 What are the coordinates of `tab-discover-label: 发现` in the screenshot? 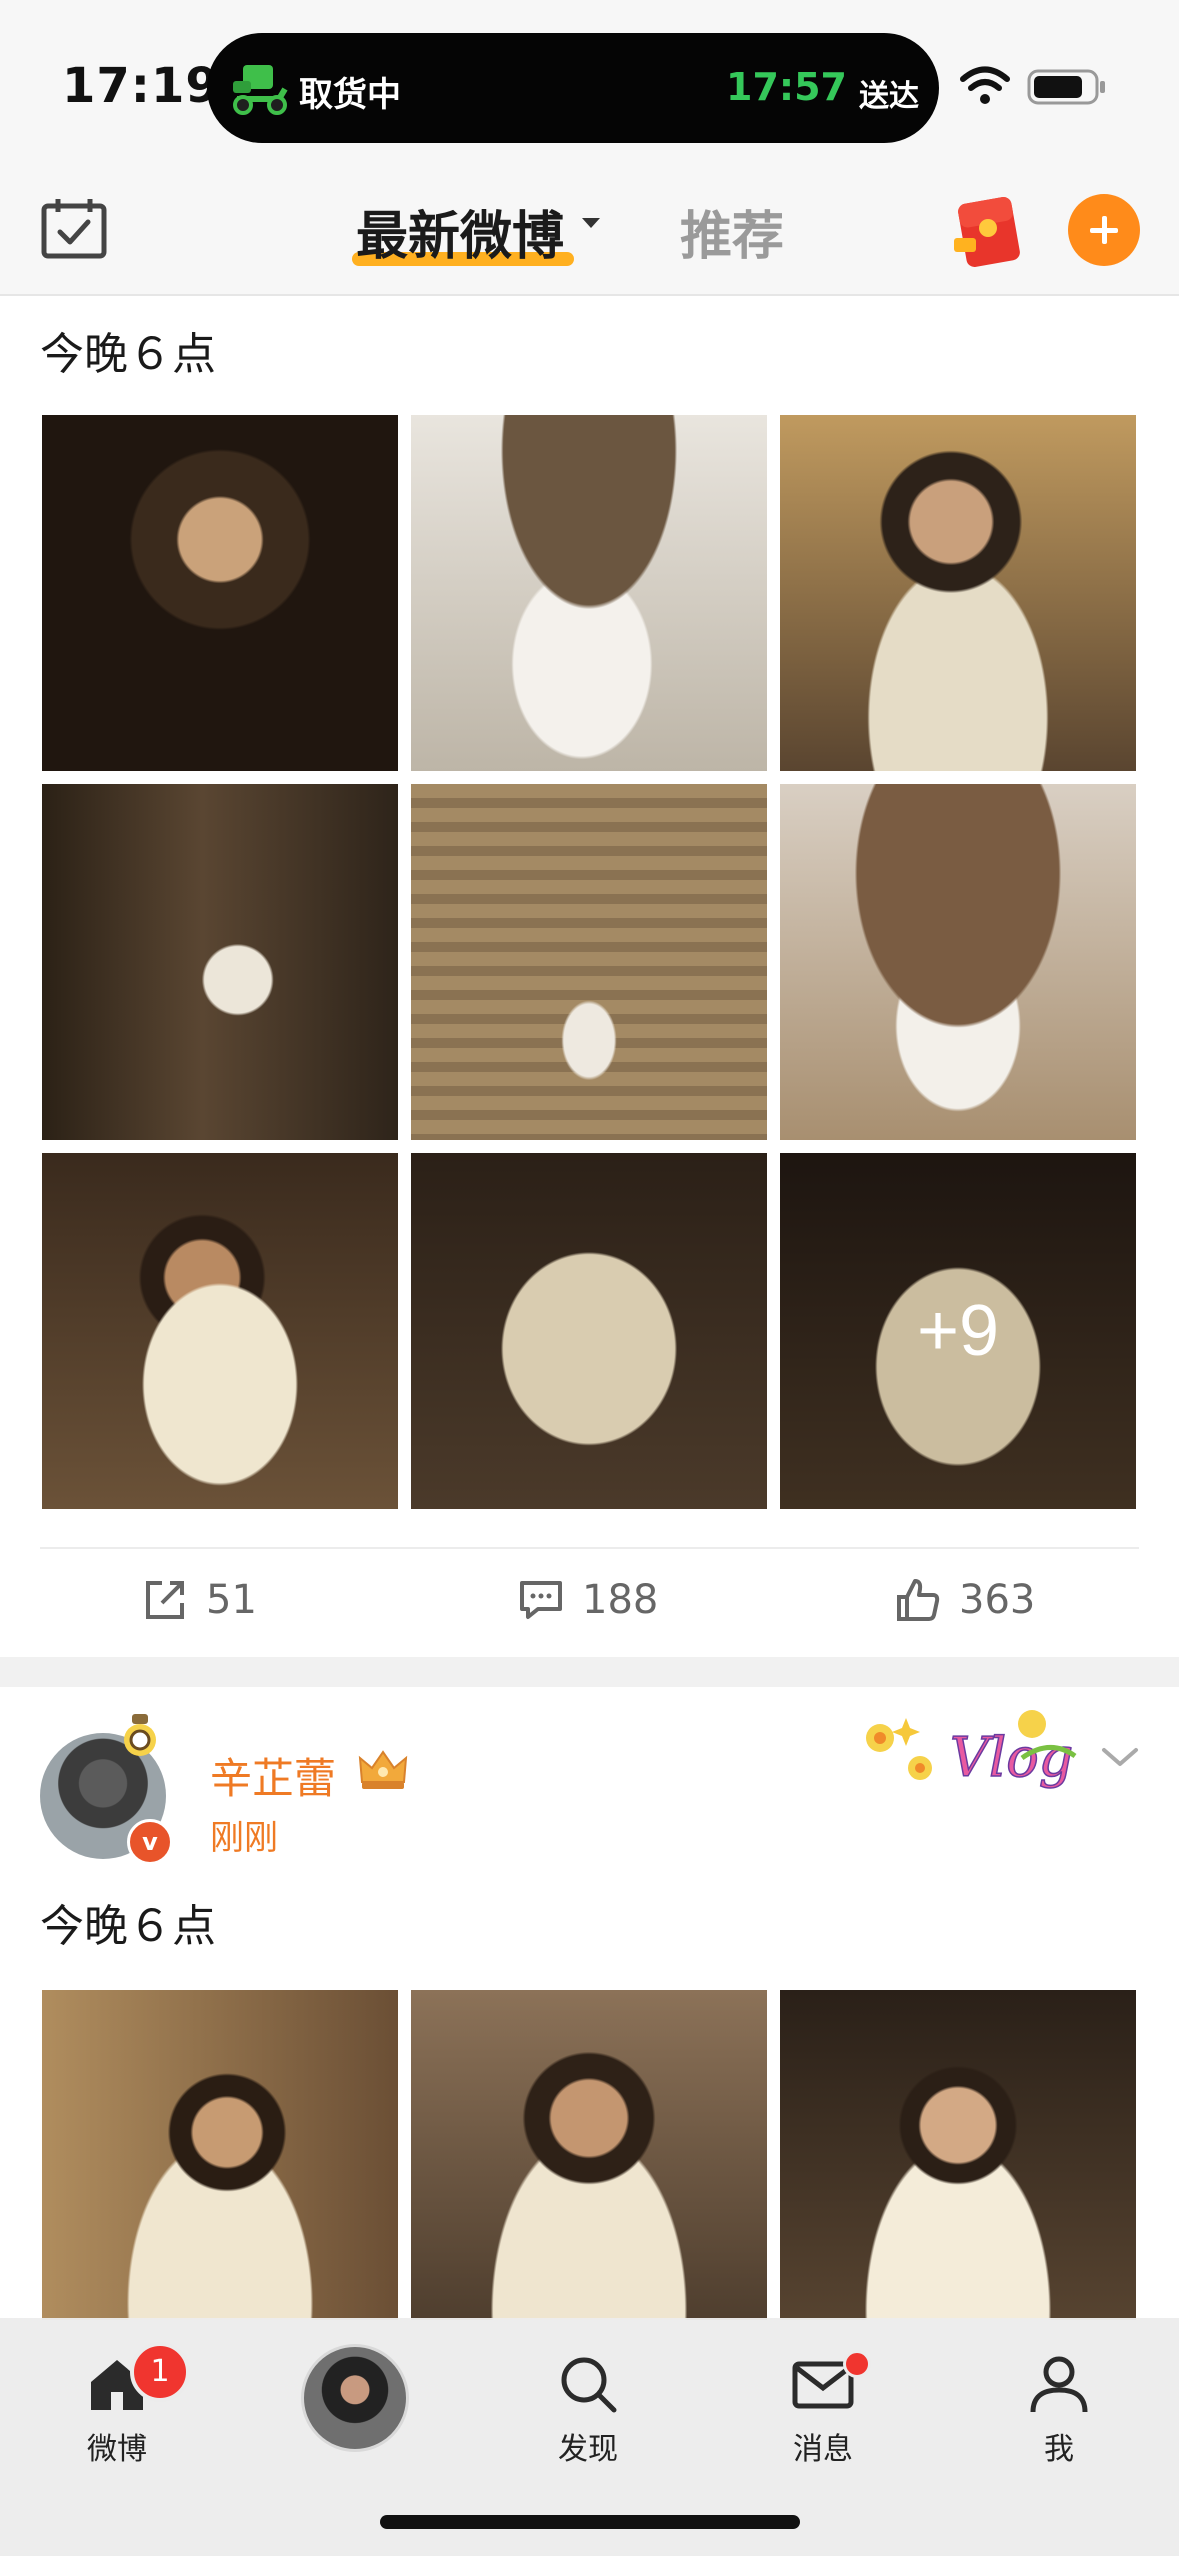 It's located at (588, 2449).